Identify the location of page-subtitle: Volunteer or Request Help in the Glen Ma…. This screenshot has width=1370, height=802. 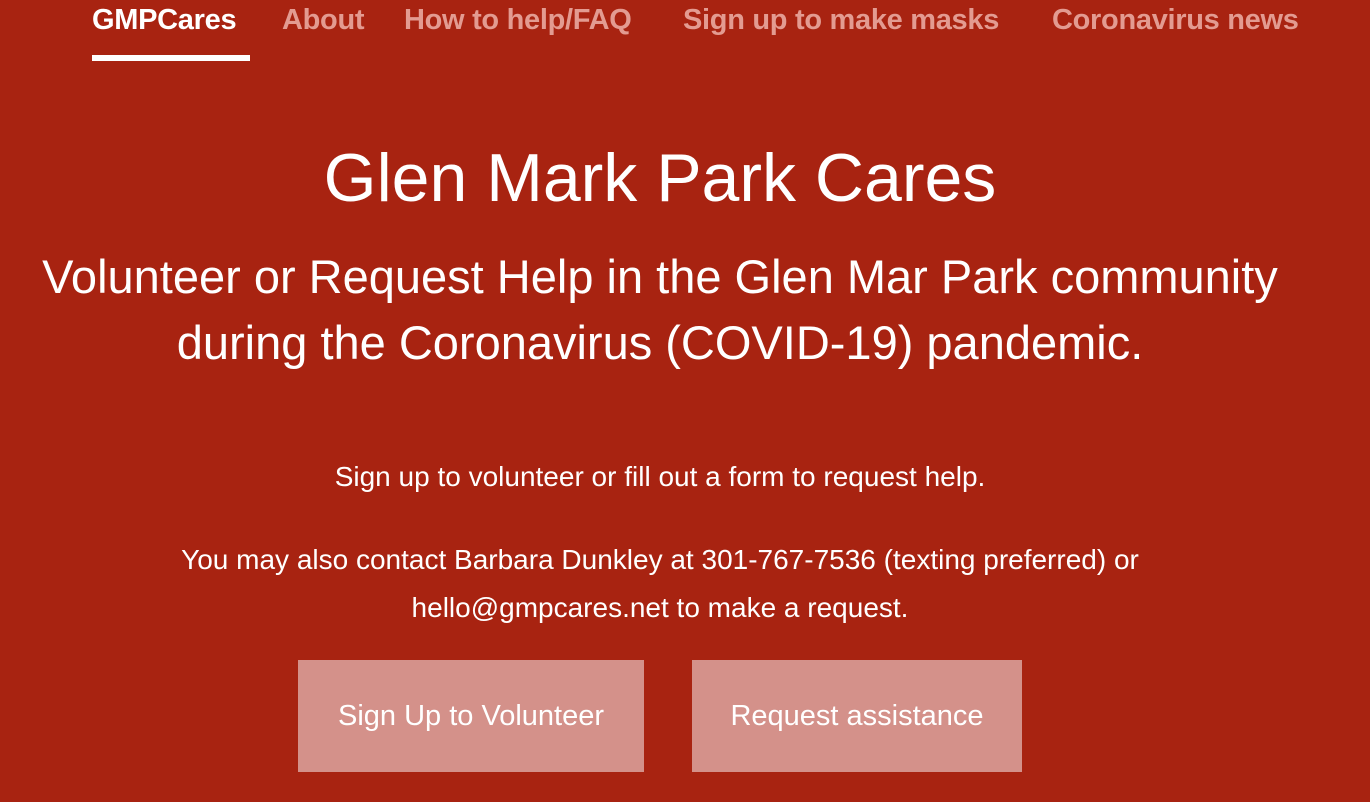
(660, 309).